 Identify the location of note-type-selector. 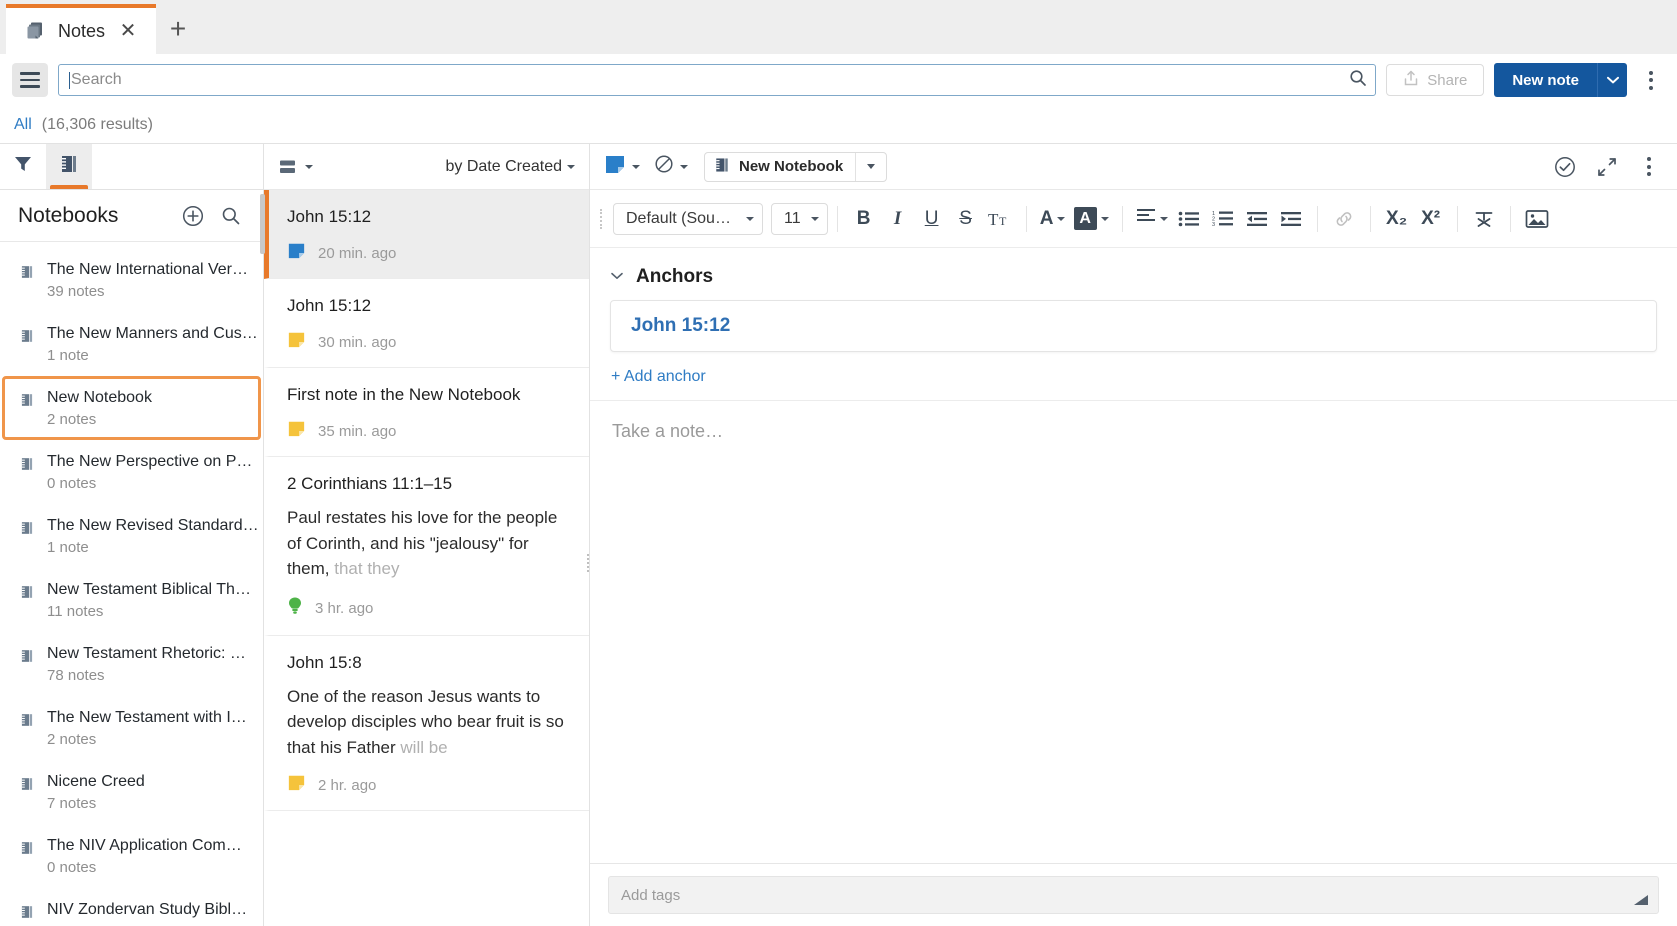
(622, 166).